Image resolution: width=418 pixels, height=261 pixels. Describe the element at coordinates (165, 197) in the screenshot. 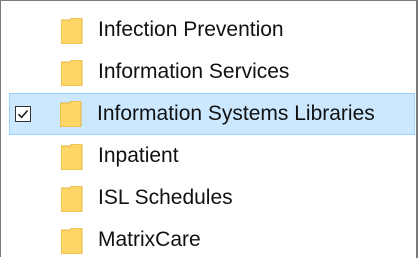

I see `tree-item-label: ISL Schedules` at that location.